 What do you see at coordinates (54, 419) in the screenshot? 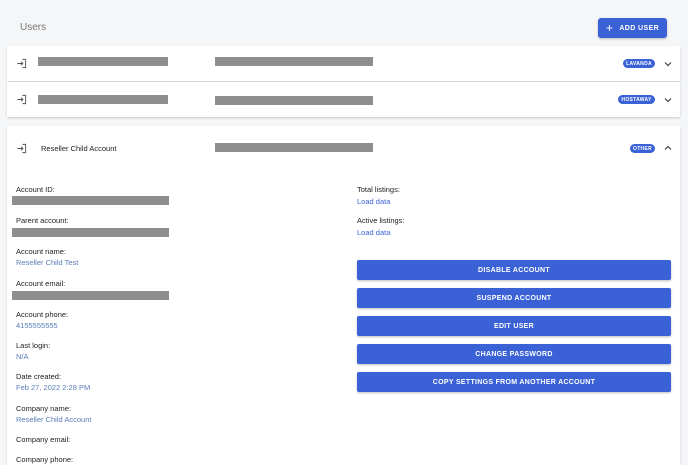
I see `company-name-value: Reseller Child Account` at bounding box center [54, 419].